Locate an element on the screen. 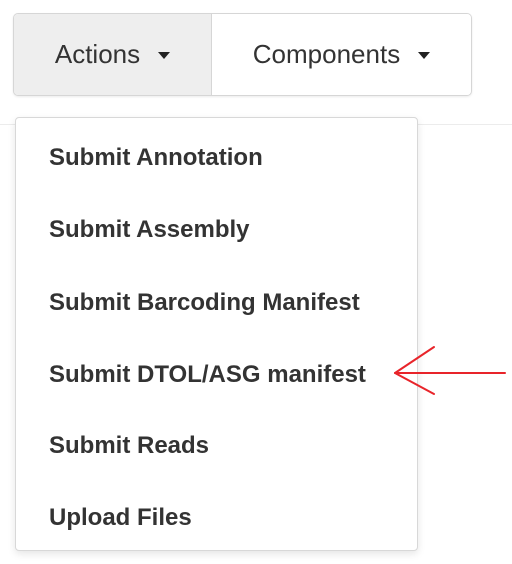  components-dropdown-button: Components is located at coordinates (341, 54).